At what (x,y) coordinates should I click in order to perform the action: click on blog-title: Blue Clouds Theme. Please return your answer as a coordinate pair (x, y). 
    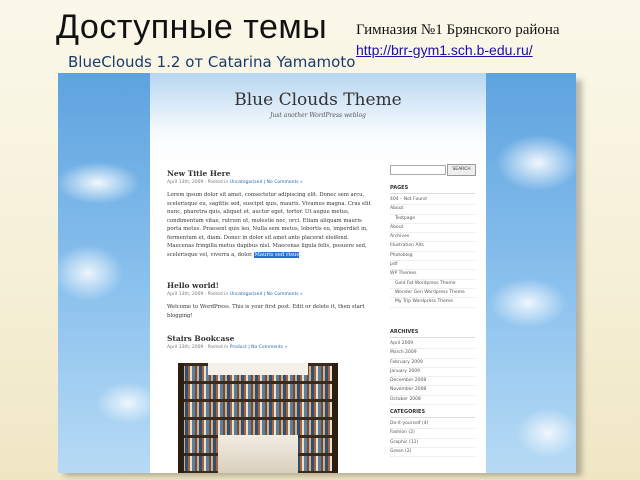
    Looking at the image, I should click on (318, 100).